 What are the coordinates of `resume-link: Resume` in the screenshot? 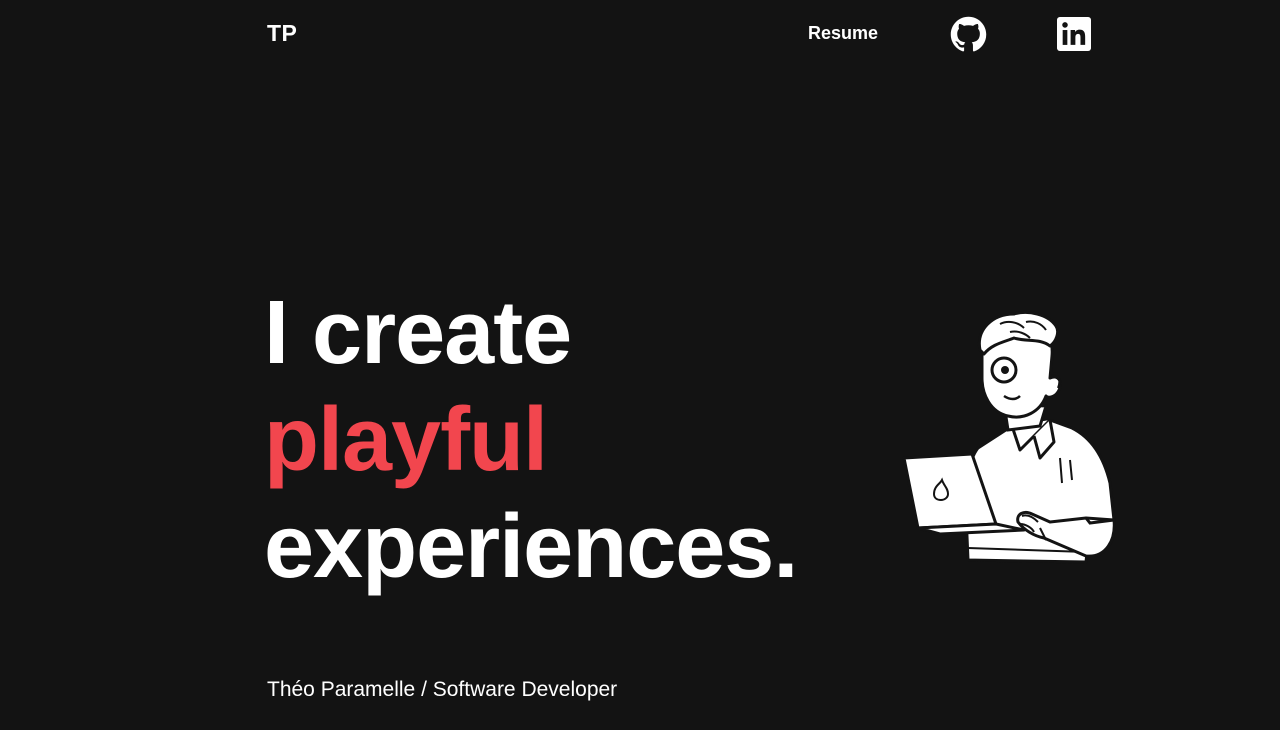 It's located at (843, 33).